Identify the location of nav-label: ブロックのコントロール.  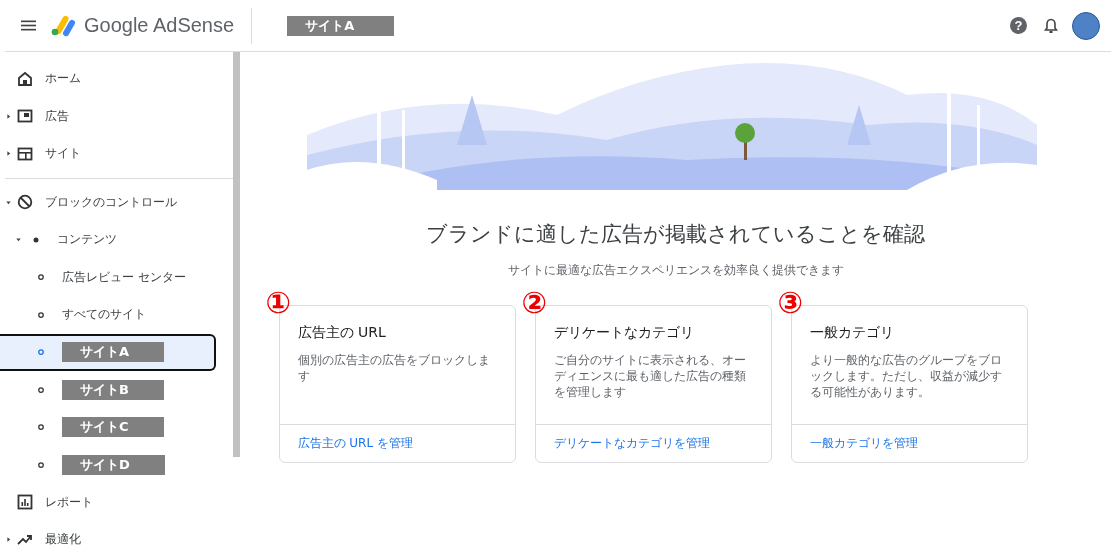
(111, 202).